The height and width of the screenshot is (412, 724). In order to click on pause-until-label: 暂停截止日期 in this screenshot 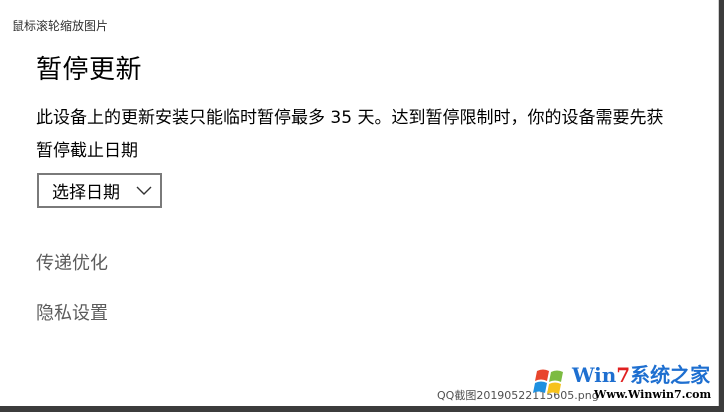, I will do `click(87, 151)`.